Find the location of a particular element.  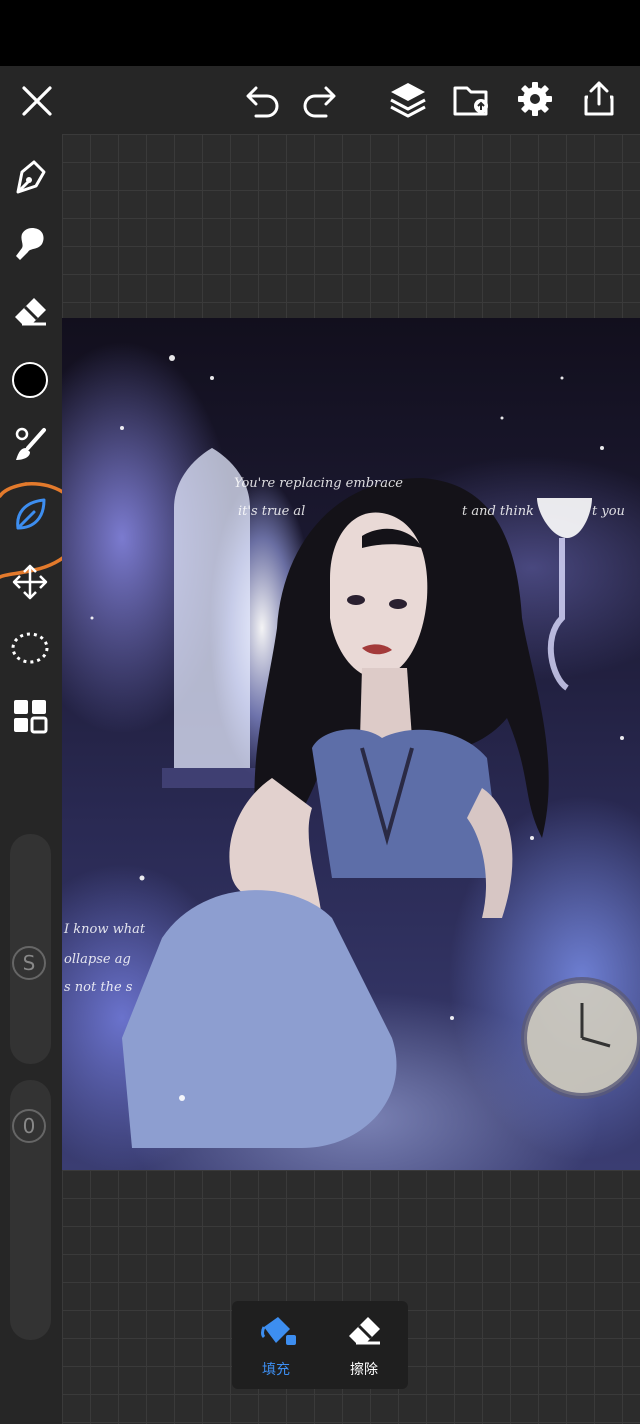

fill-button: 填充 is located at coordinates (276, 1345).